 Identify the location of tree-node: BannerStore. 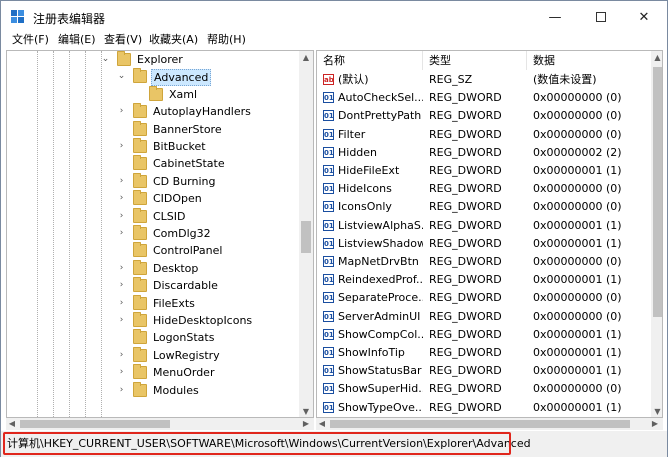
(153, 129).